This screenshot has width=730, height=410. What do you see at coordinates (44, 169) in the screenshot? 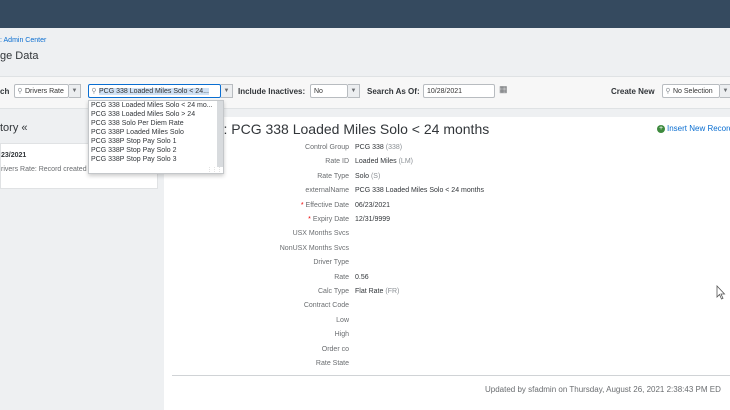
I see `history-note: rivers Rate: Record created` at bounding box center [44, 169].